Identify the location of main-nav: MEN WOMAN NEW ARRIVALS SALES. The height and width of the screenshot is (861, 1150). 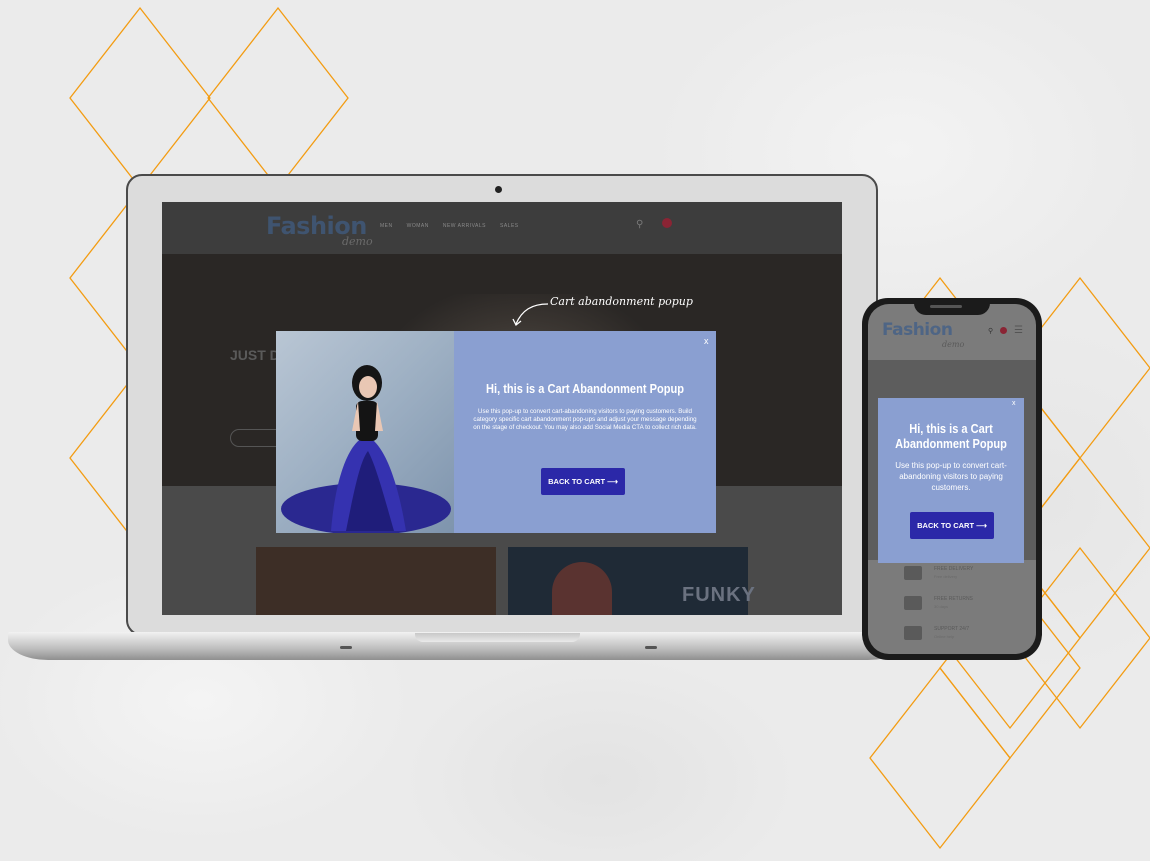
(449, 226).